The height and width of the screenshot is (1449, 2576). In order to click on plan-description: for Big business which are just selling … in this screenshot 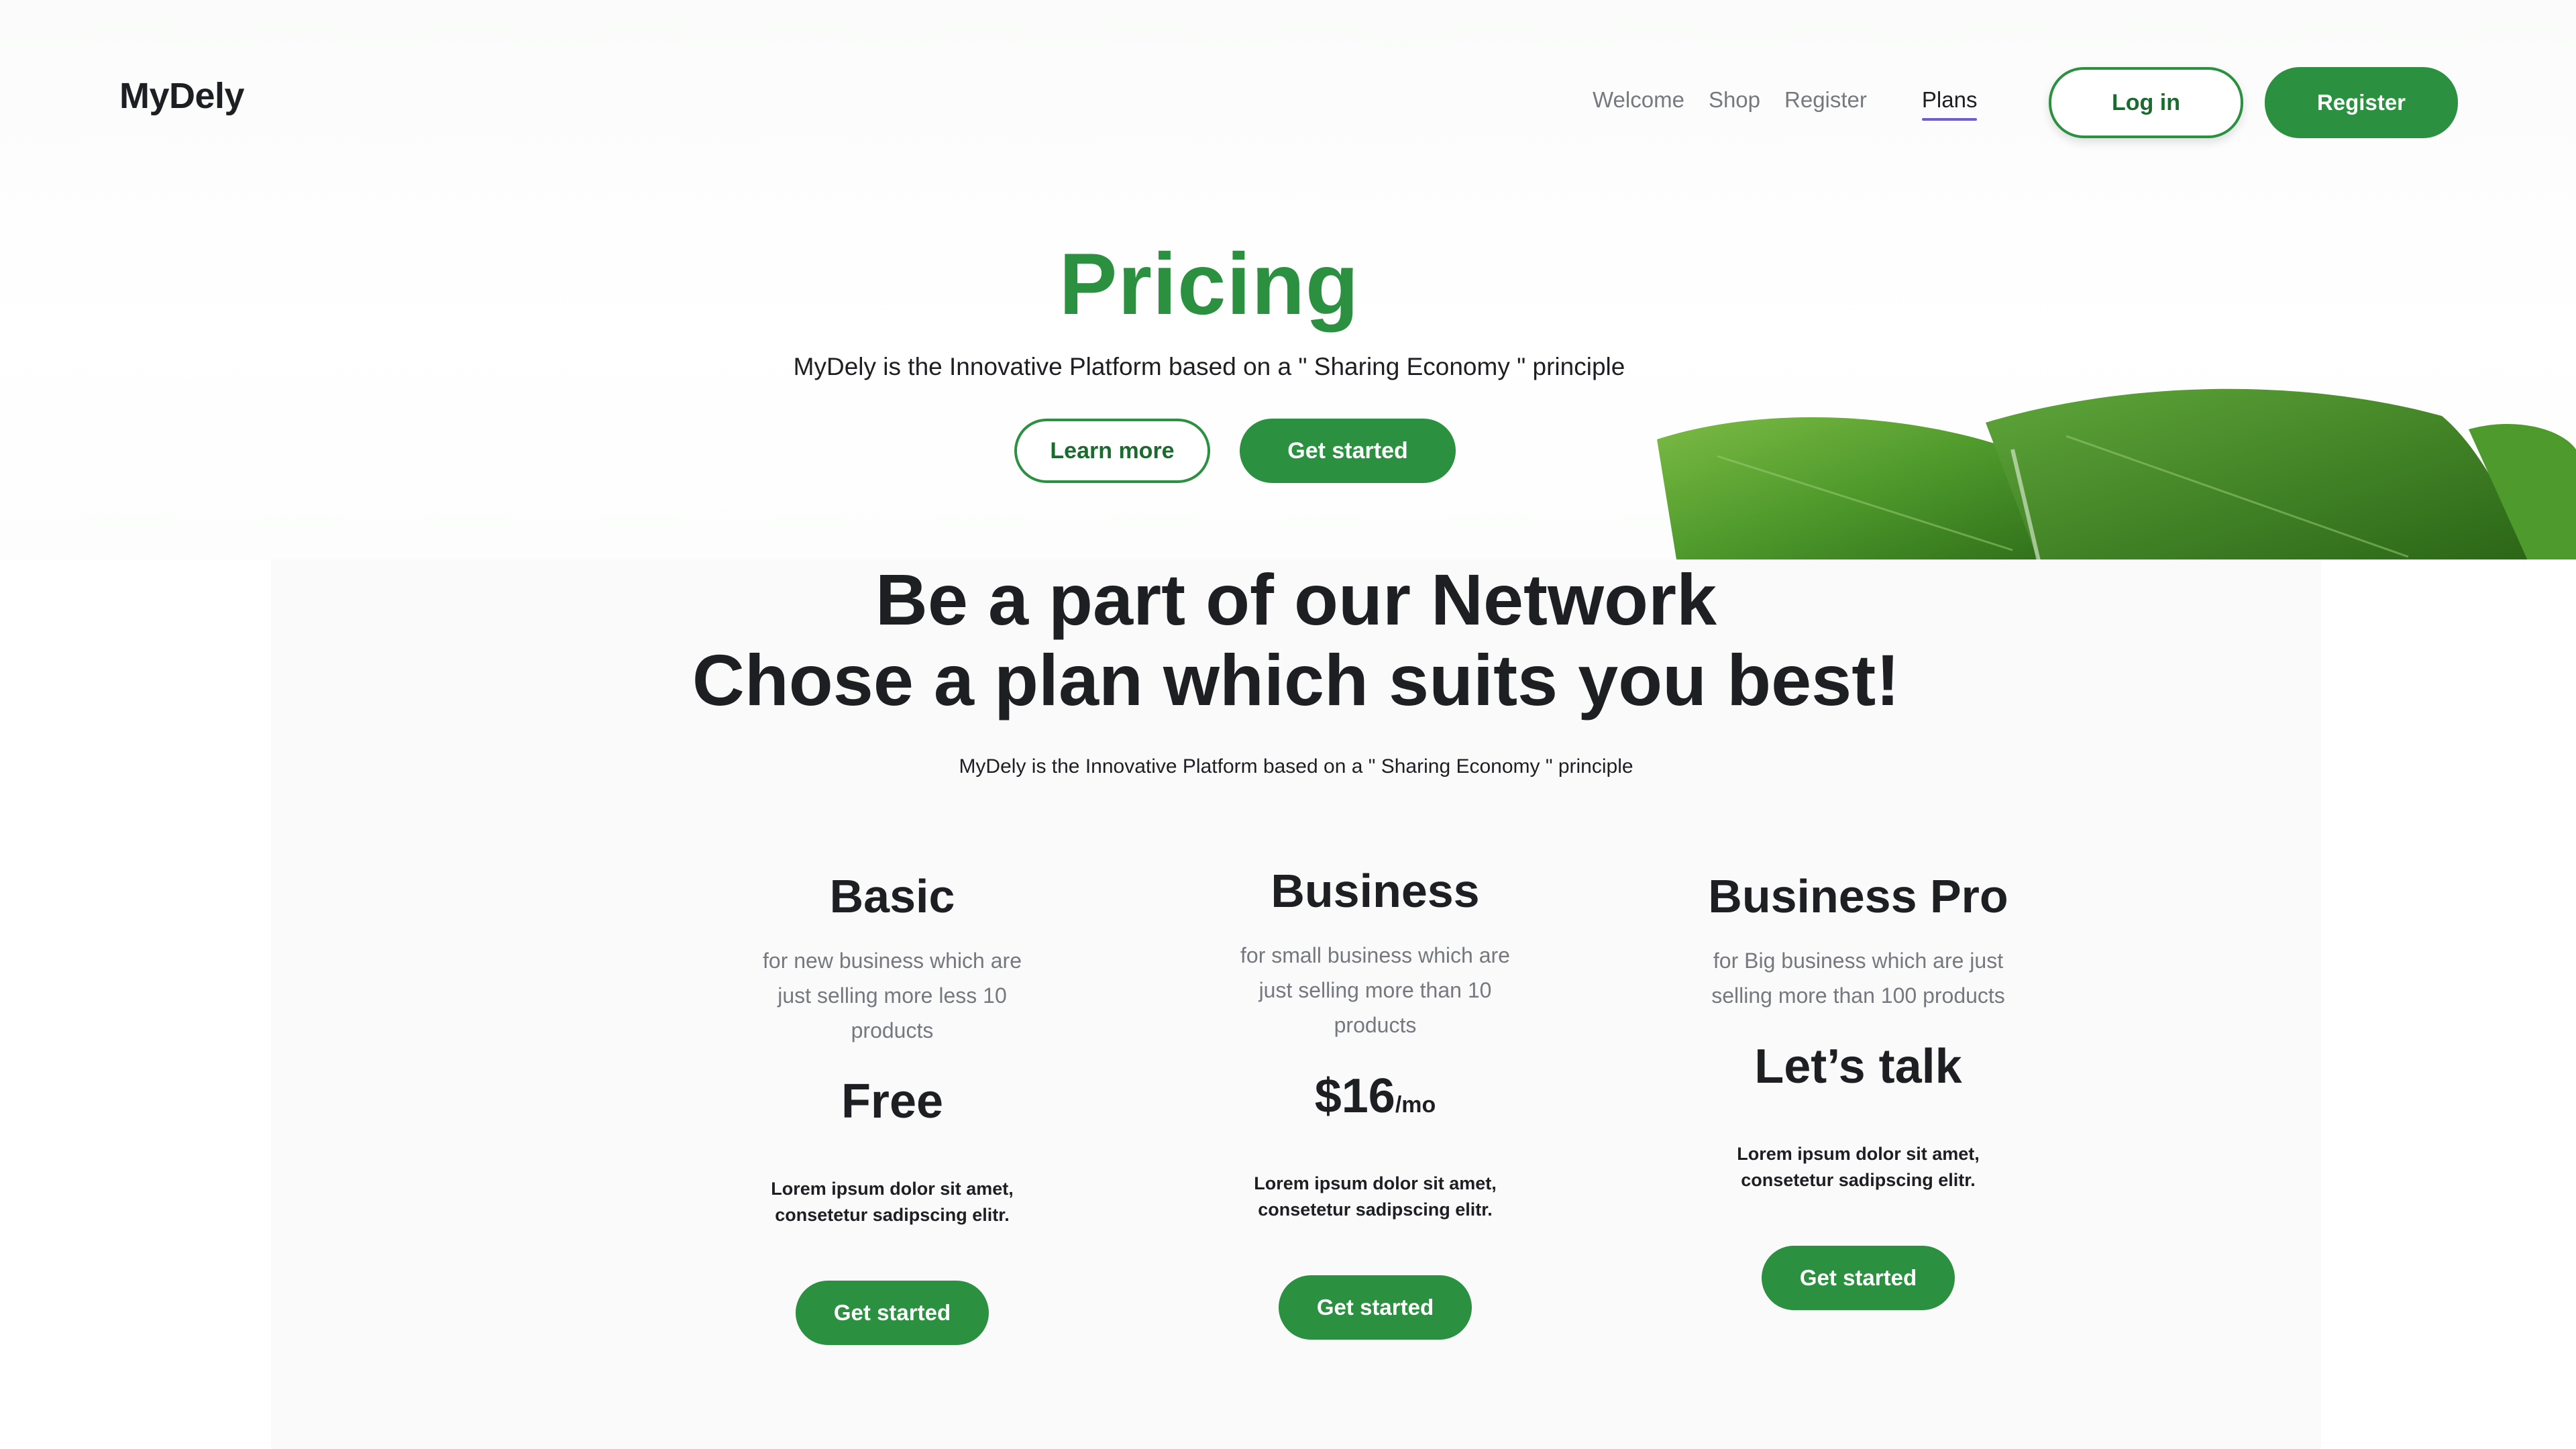, I will do `click(1858, 978)`.